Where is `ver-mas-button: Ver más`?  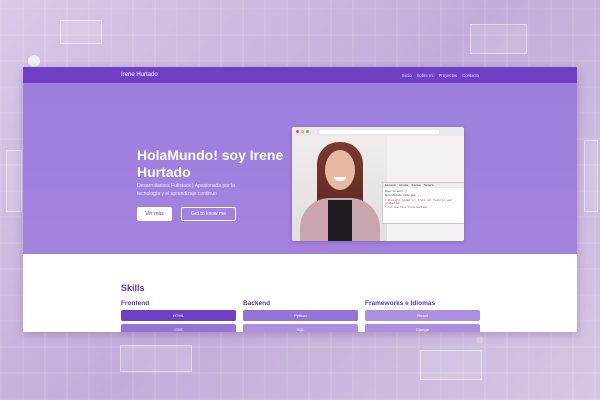
ver-mas-button: Ver más is located at coordinates (154, 214).